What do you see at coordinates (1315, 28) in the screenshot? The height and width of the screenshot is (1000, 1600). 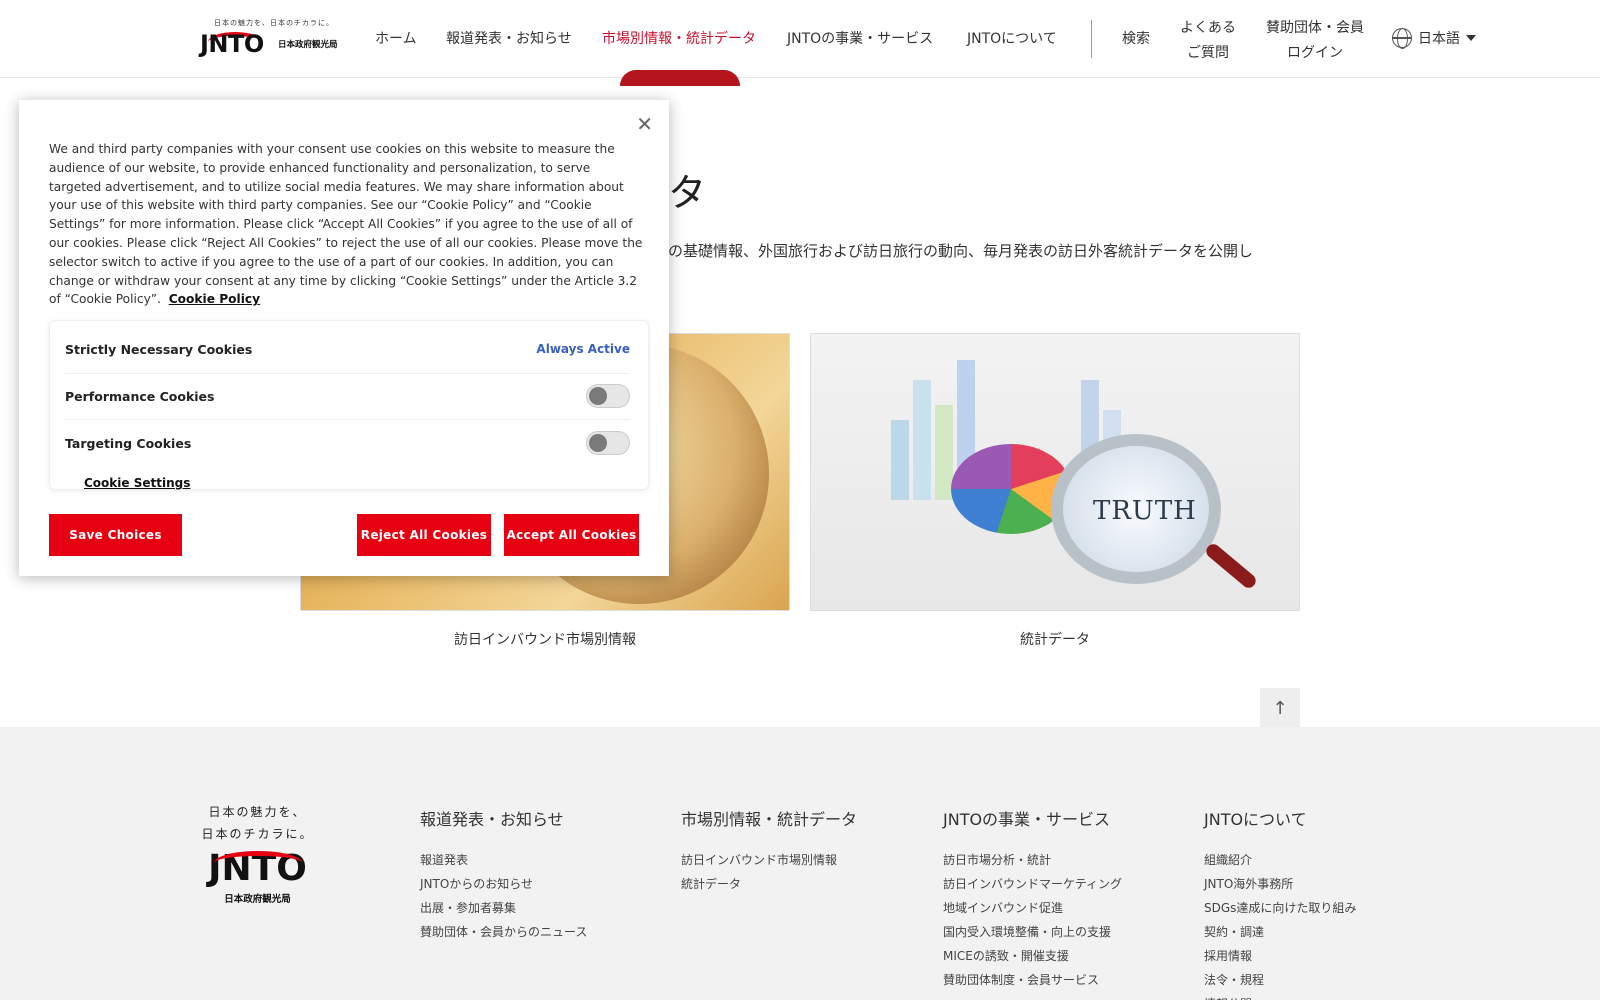 I see `member-login-line1: 賛助団体・会員` at bounding box center [1315, 28].